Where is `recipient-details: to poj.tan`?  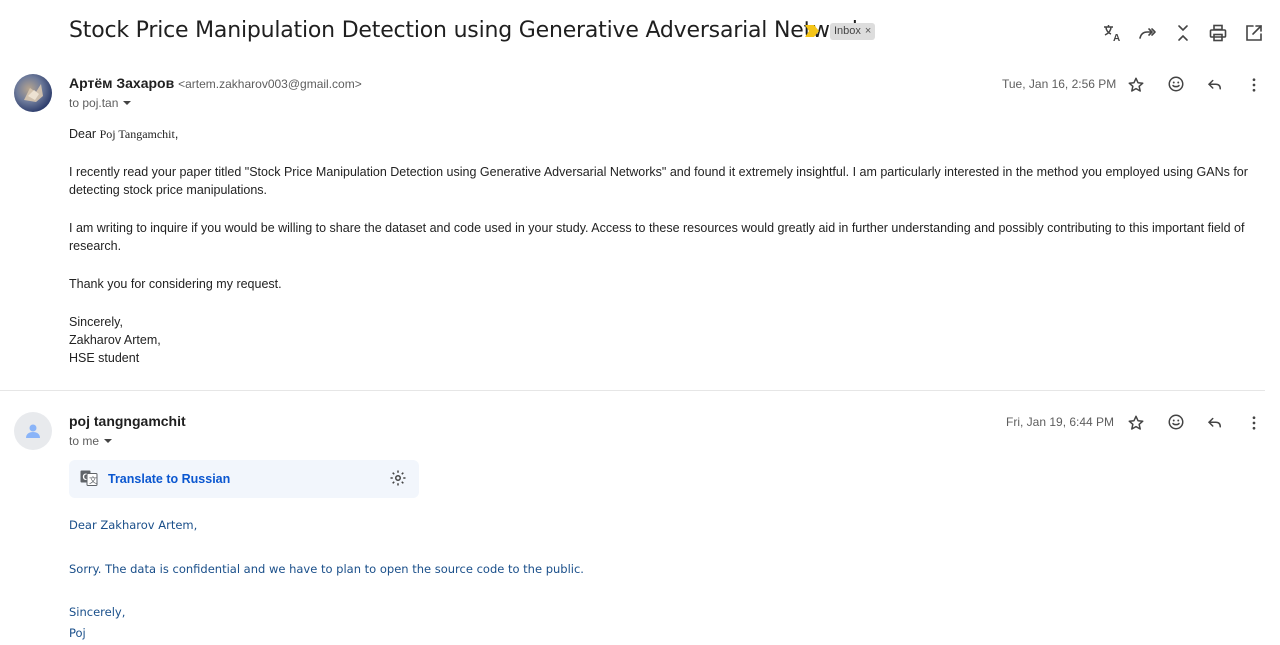
recipient-details: to poj.tan is located at coordinates (100, 103).